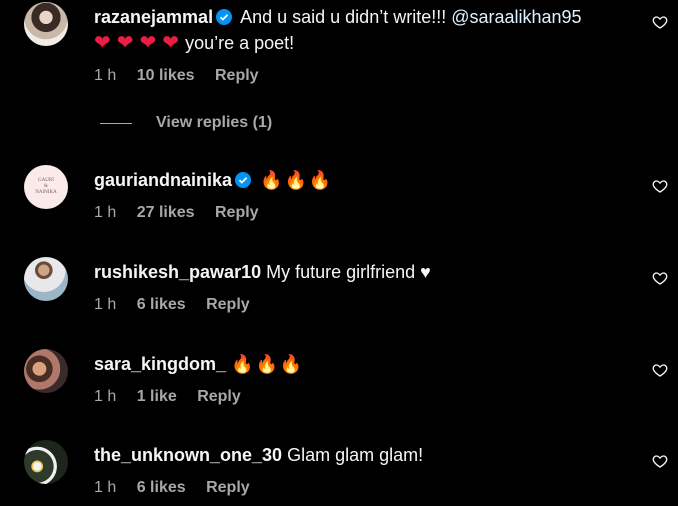 This screenshot has width=678, height=506. What do you see at coordinates (362, 364) in the screenshot?
I see `comment-text: sara_kingdom_ 🔥 🔥 🔥` at bounding box center [362, 364].